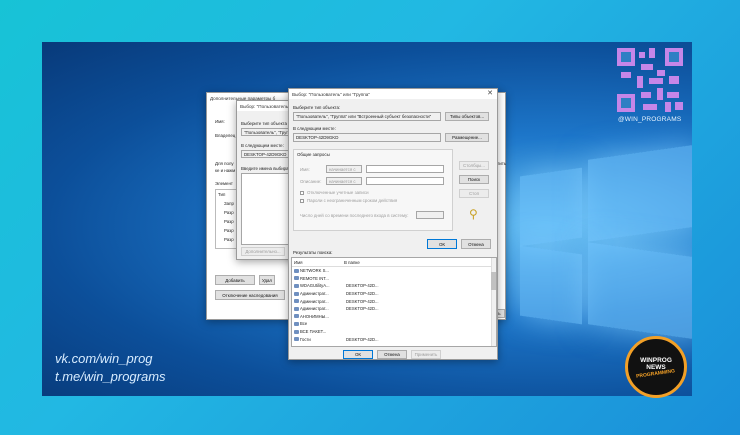 This screenshot has height=435, width=740. I want to click on winprog-news-badge: WINPROG NEWS PROGRAMMING, so click(656, 367).